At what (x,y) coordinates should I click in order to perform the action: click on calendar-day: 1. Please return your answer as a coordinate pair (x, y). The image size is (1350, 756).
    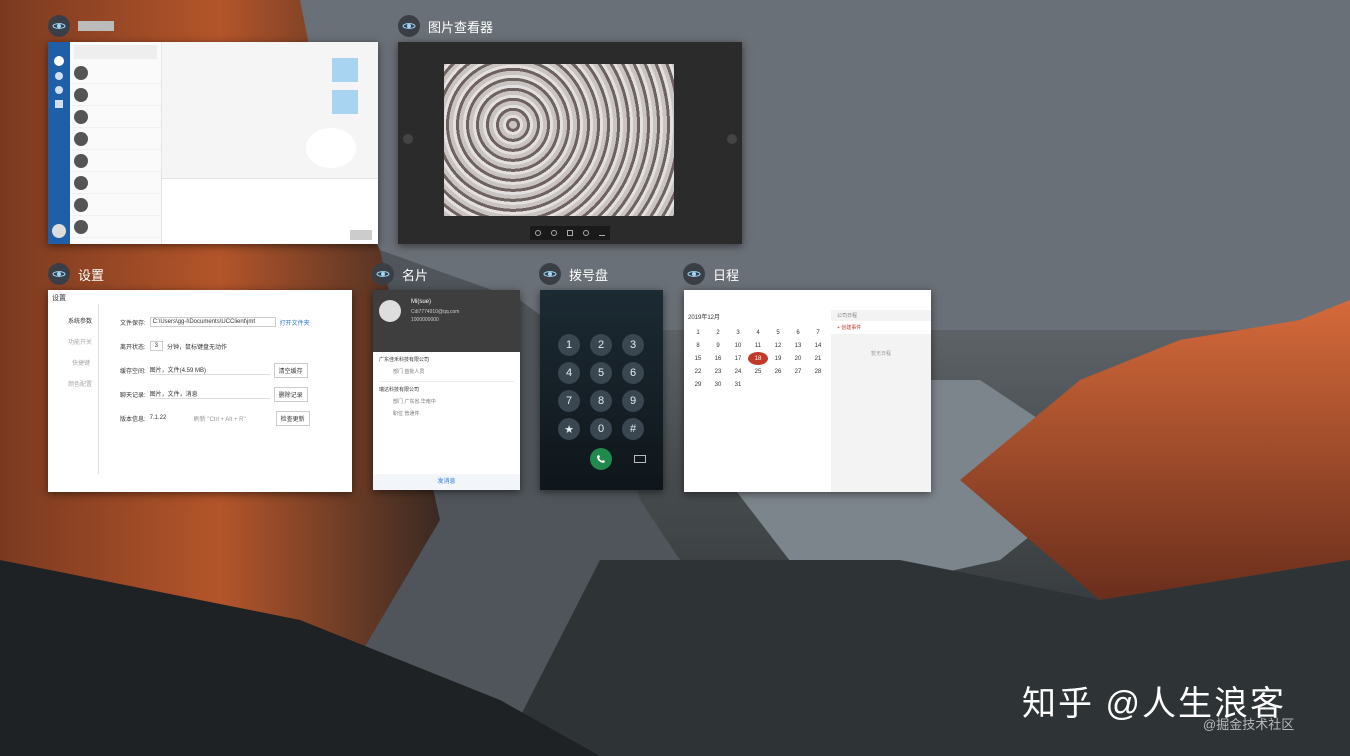
    Looking at the image, I should click on (698, 332).